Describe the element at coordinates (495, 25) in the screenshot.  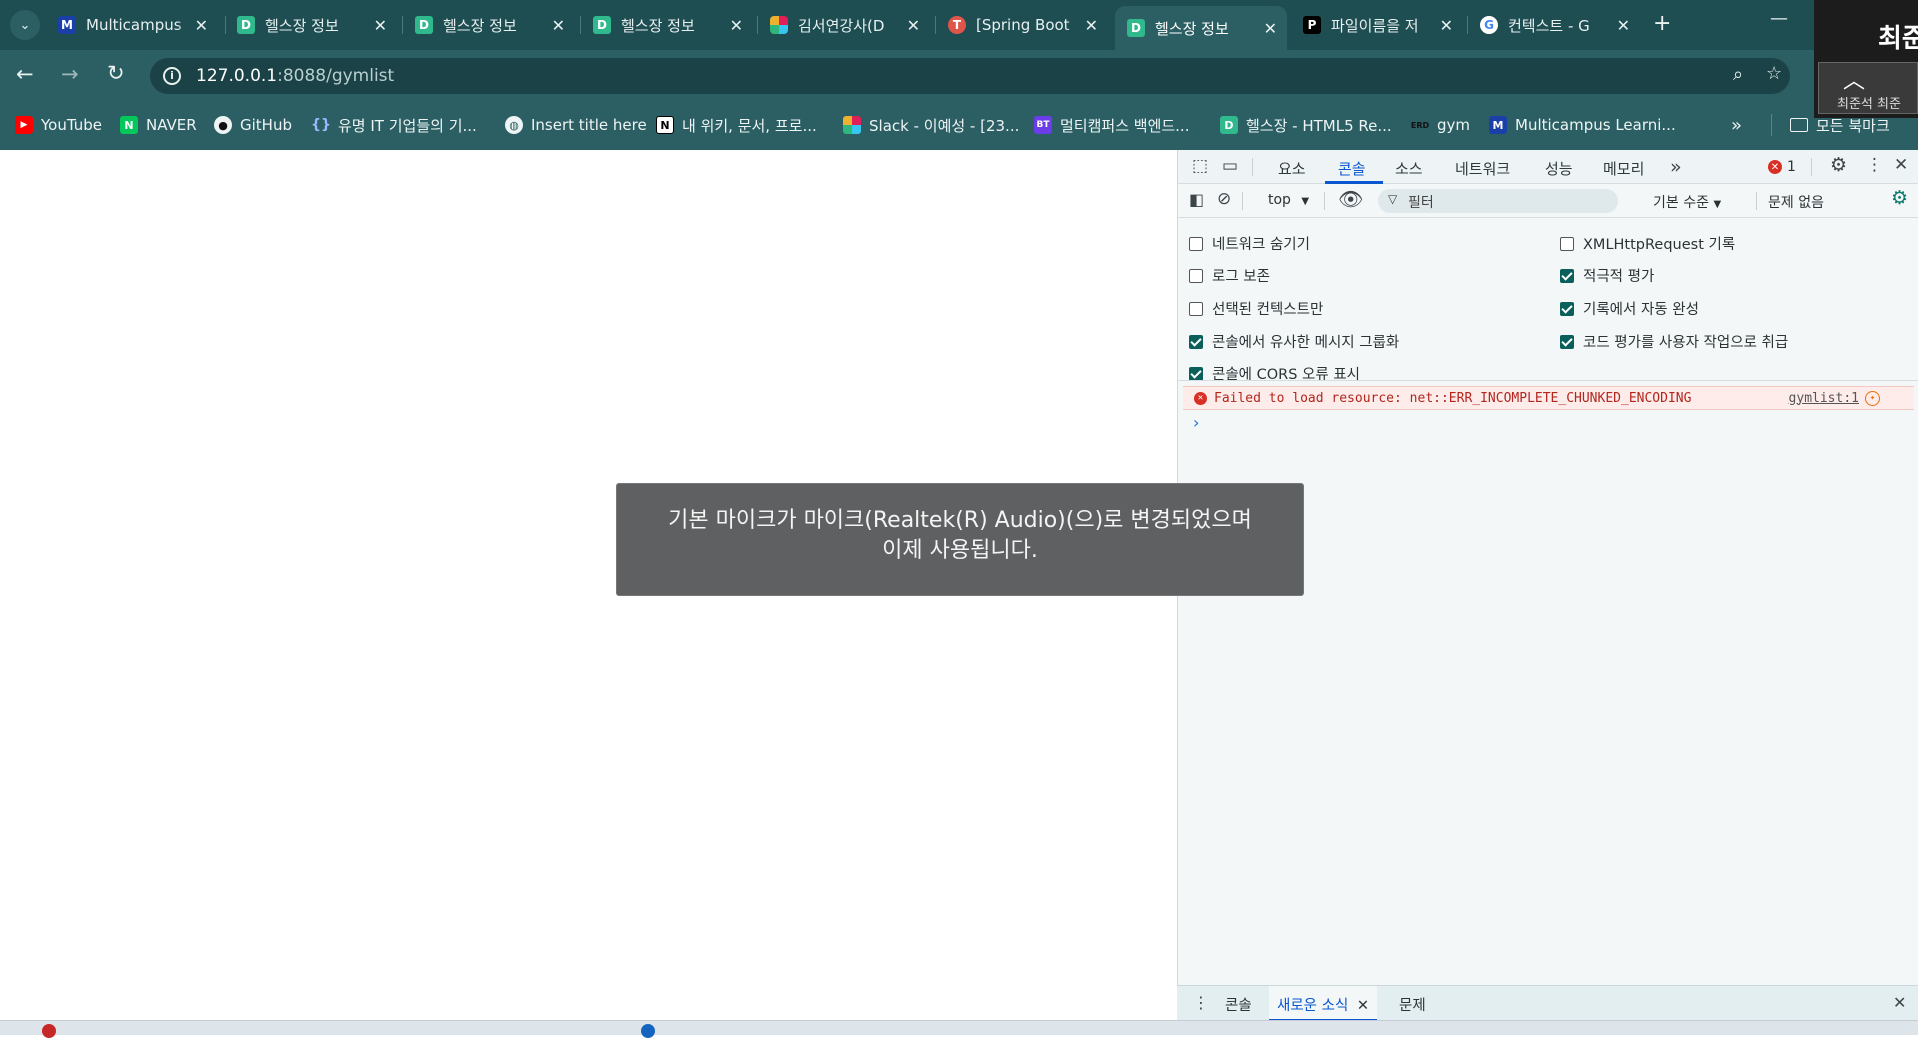
I see `tab-2: D 헬스장 정보 ✕` at that location.